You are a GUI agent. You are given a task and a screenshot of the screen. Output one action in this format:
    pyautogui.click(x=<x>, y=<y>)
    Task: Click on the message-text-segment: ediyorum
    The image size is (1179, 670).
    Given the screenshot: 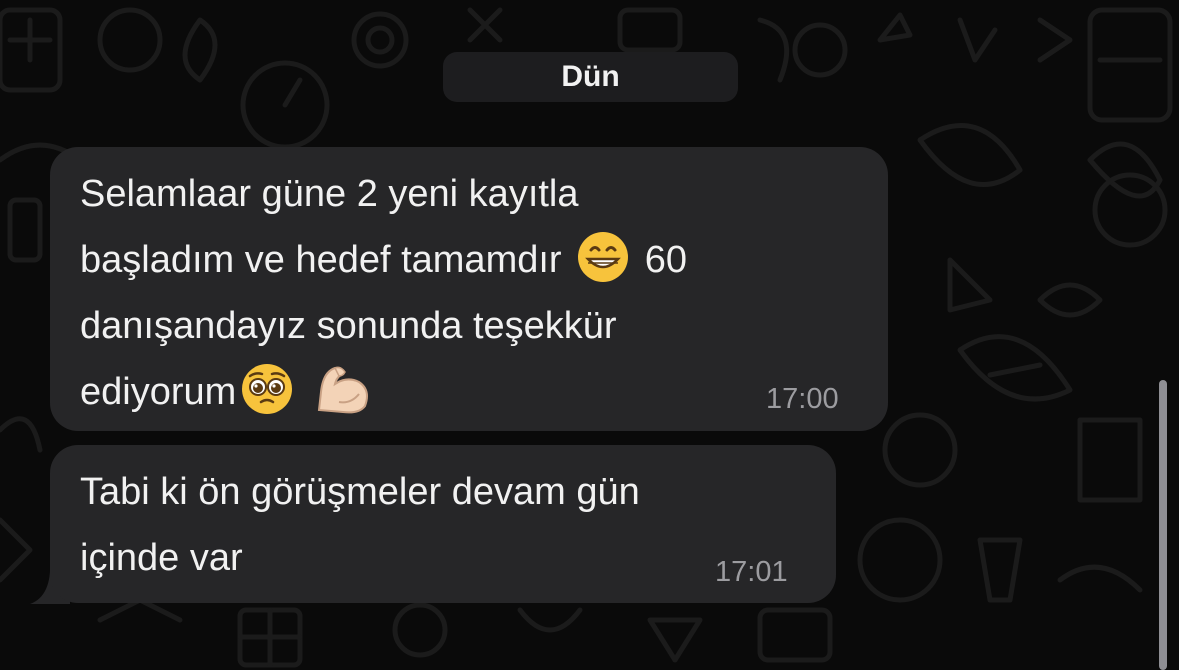 What is the action you would take?
    pyautogui.click(x=158, y=392)
    